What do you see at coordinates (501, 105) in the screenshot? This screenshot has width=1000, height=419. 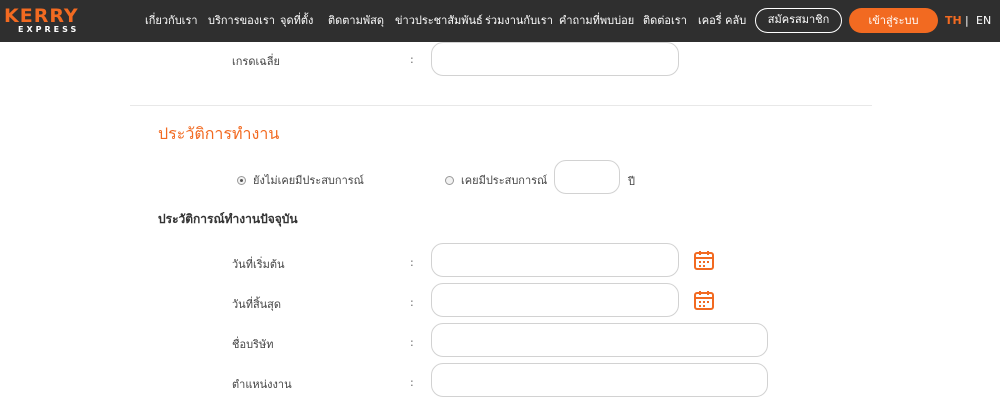 I see `section-divider` at bounding box center [501, 105].